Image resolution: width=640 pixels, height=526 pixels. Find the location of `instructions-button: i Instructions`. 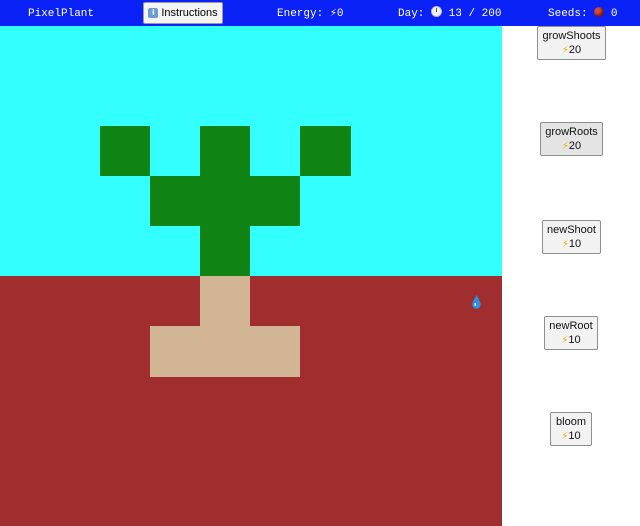

instructions-button: i Instructions is located at coordinates (183, 13).